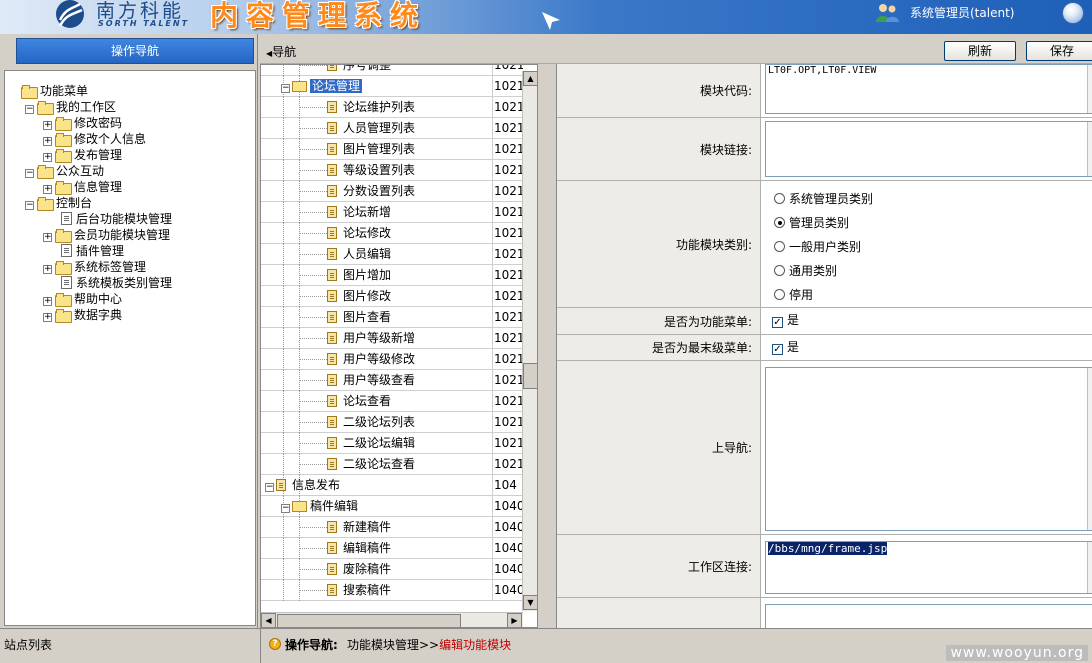 The width and height of the screenshot is (1092, 663). I want to click on module-tree-row: 新建稿件 1040, so click(392, 527).